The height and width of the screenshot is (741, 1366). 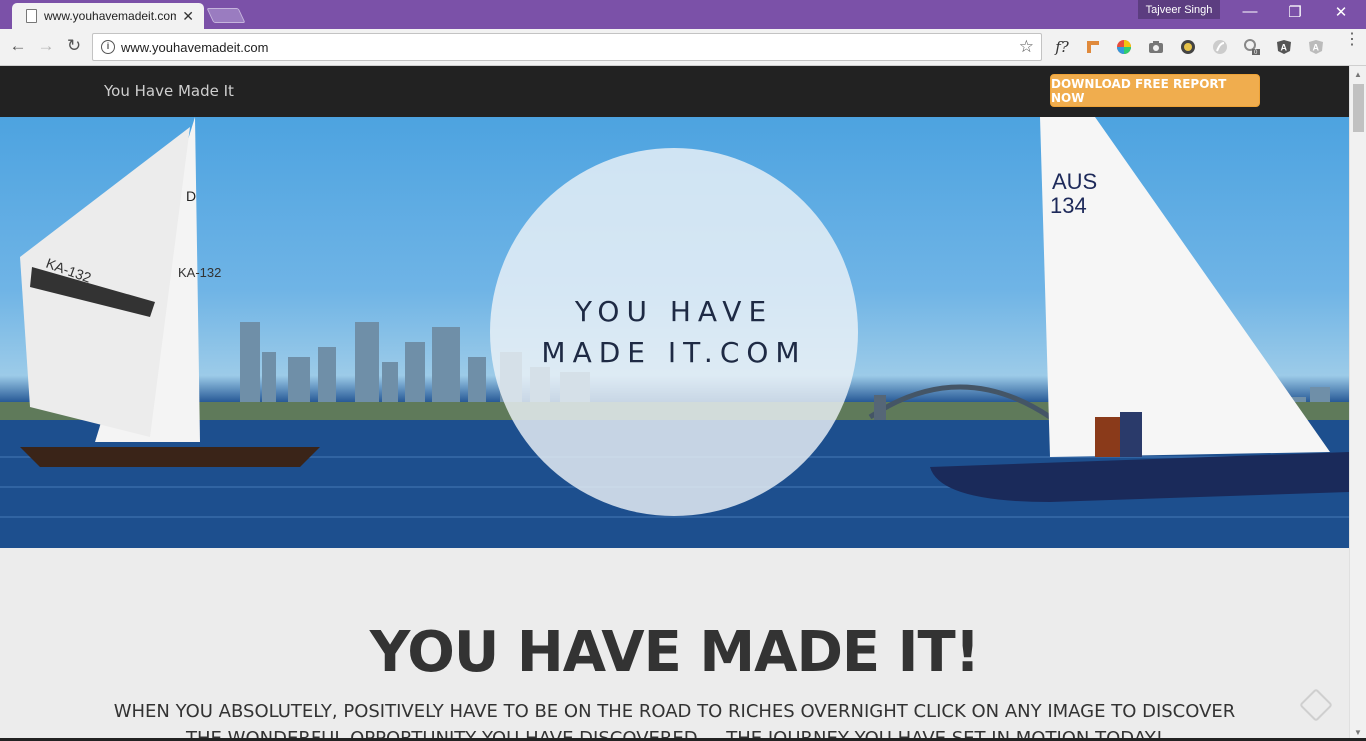 I want to click on scroll-up-icon: ▲, so click(x=1358, y=74).